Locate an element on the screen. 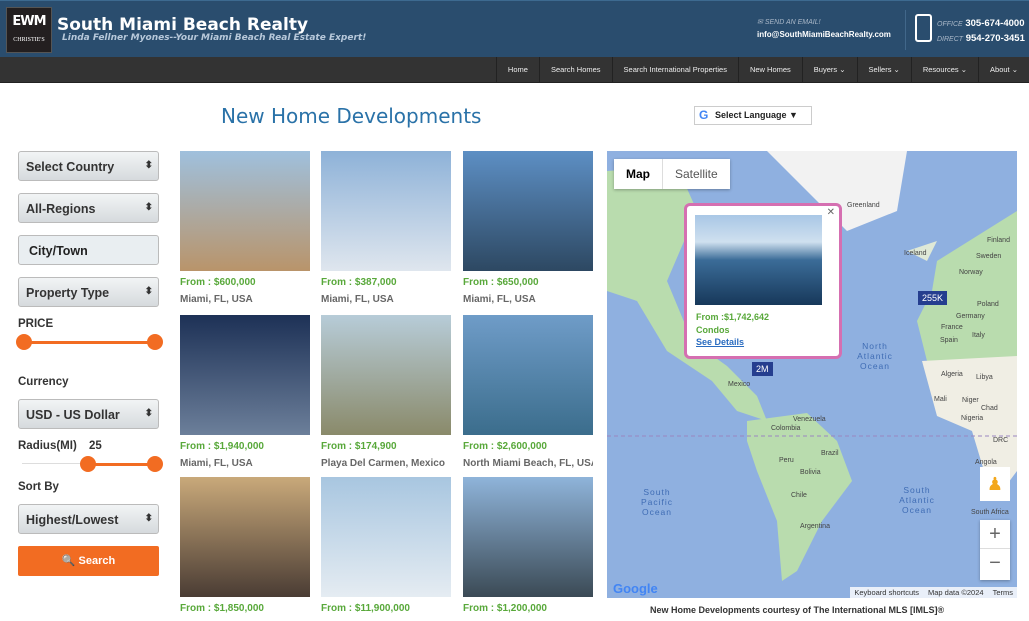 This screenshot has height=621, width=1029. nav-resources: Resources ⌄ is located at coordinates (944, 69).